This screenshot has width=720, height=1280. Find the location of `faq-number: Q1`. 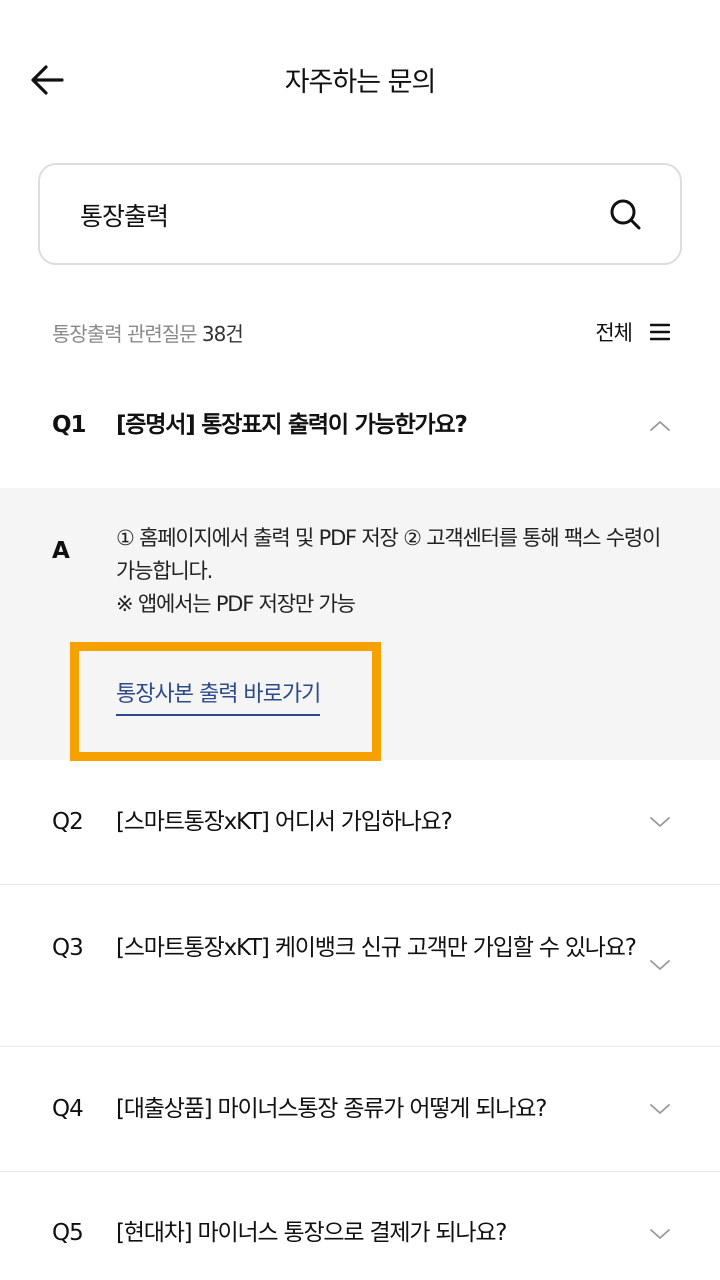

faq-number: Q1 is located at coordinates (69, 425).